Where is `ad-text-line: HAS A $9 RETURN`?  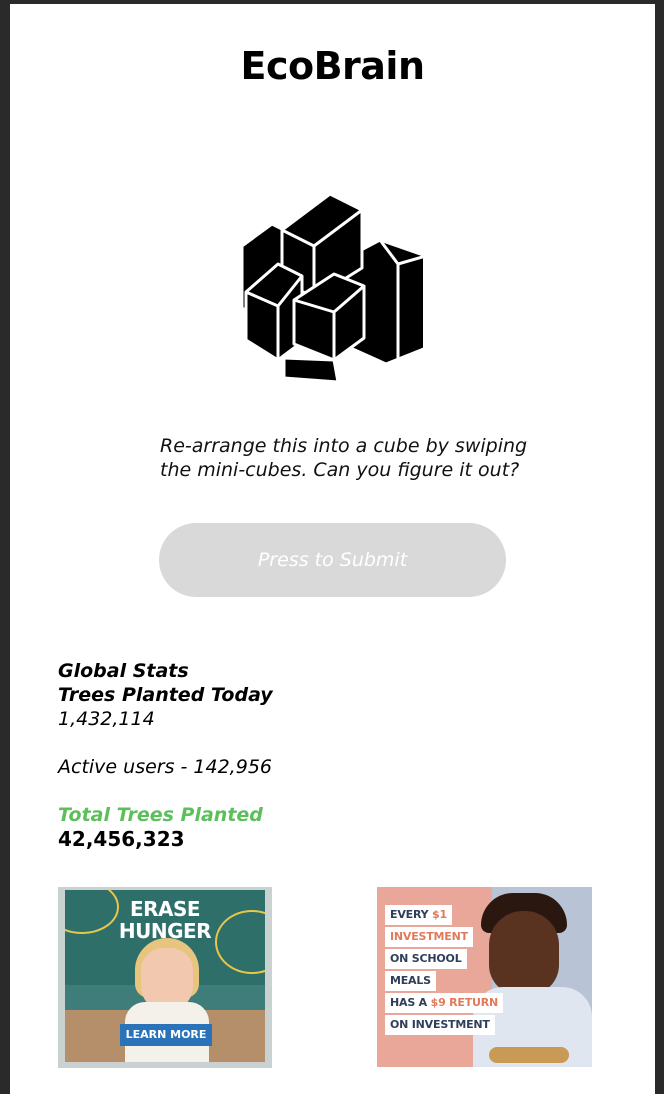 ad-text-line: HAS A $9 RETURN is located at coordinates (444, 1003).